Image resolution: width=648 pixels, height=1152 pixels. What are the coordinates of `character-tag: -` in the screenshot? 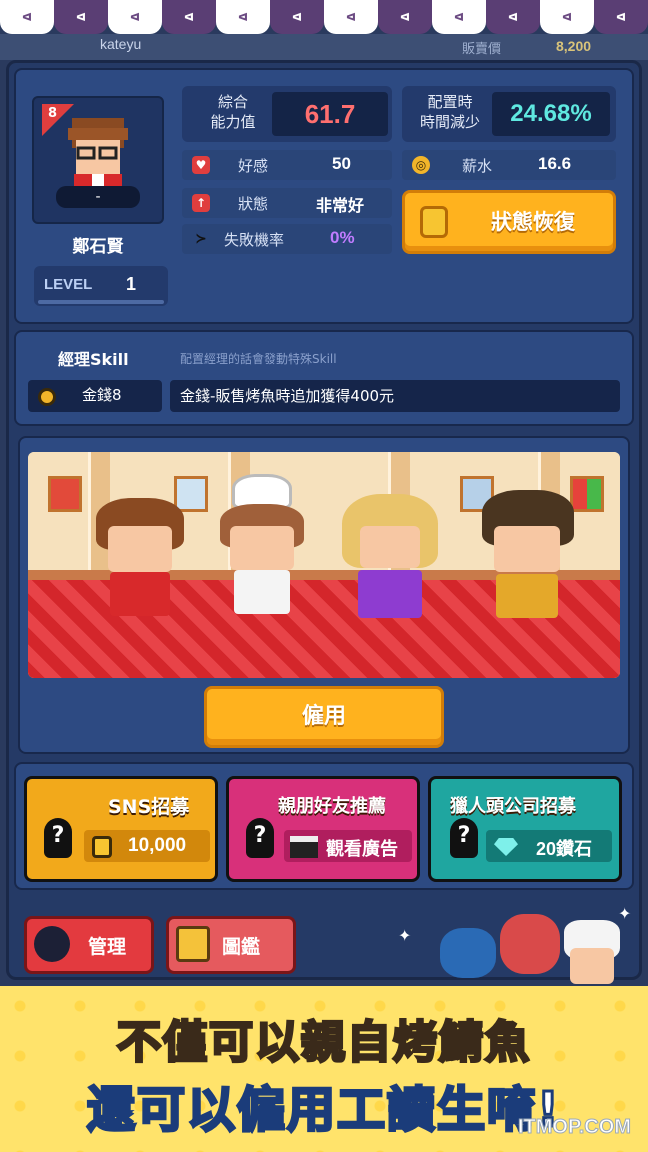 It's located at (98, 197).